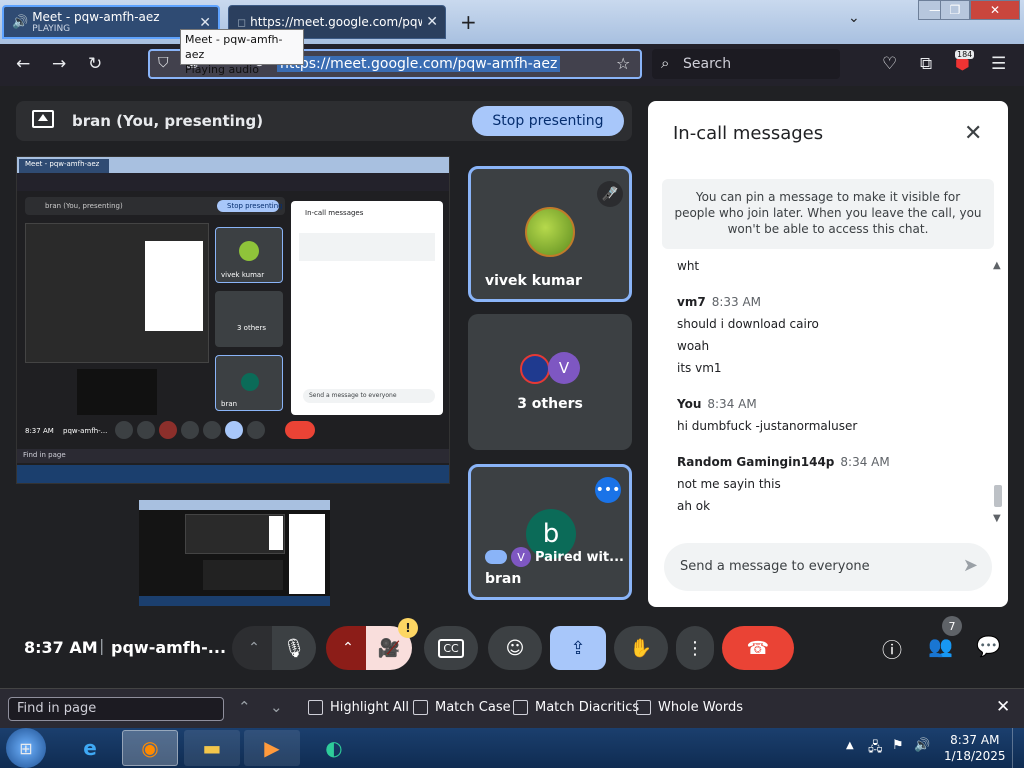  What do you see at coordinates (889, 64) in the screenshot?
I see `pocket-icon: ♡` at bounding box center [889, 64].